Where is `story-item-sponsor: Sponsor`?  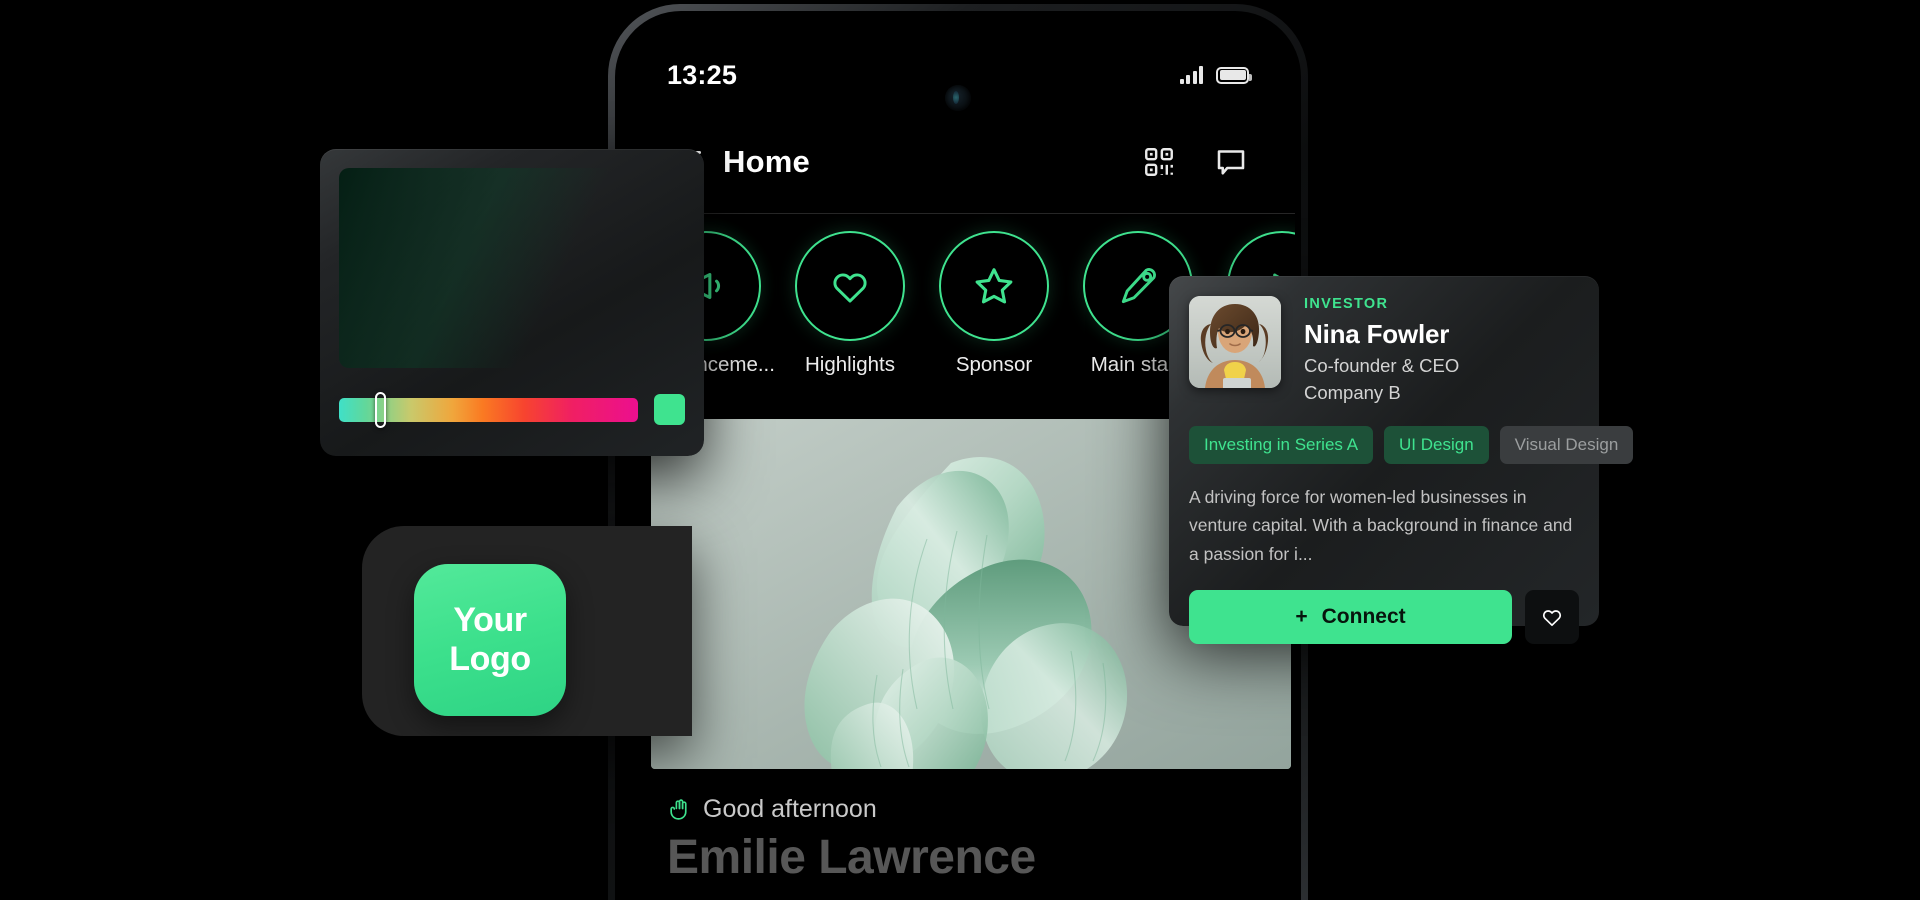 story-item-sponsor: Sponsor is located at coordinates (994, 317).